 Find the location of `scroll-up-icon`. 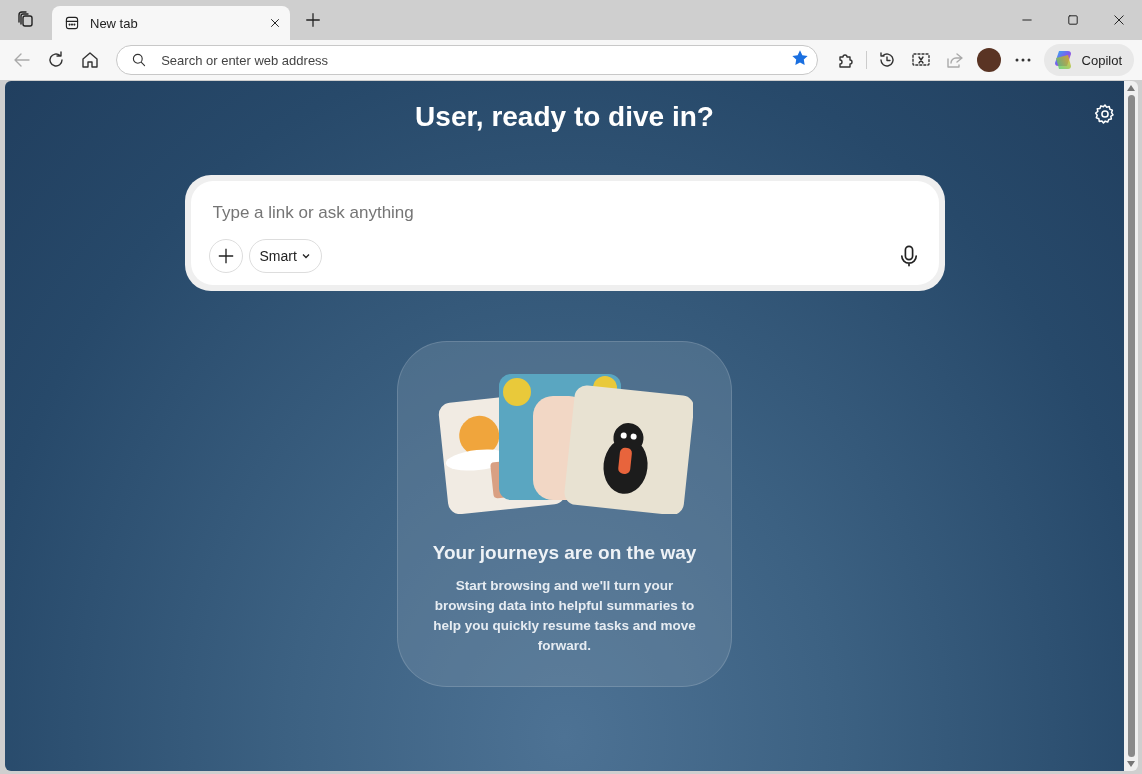

scroll-up-icon is located at coordinates (1131, 88).